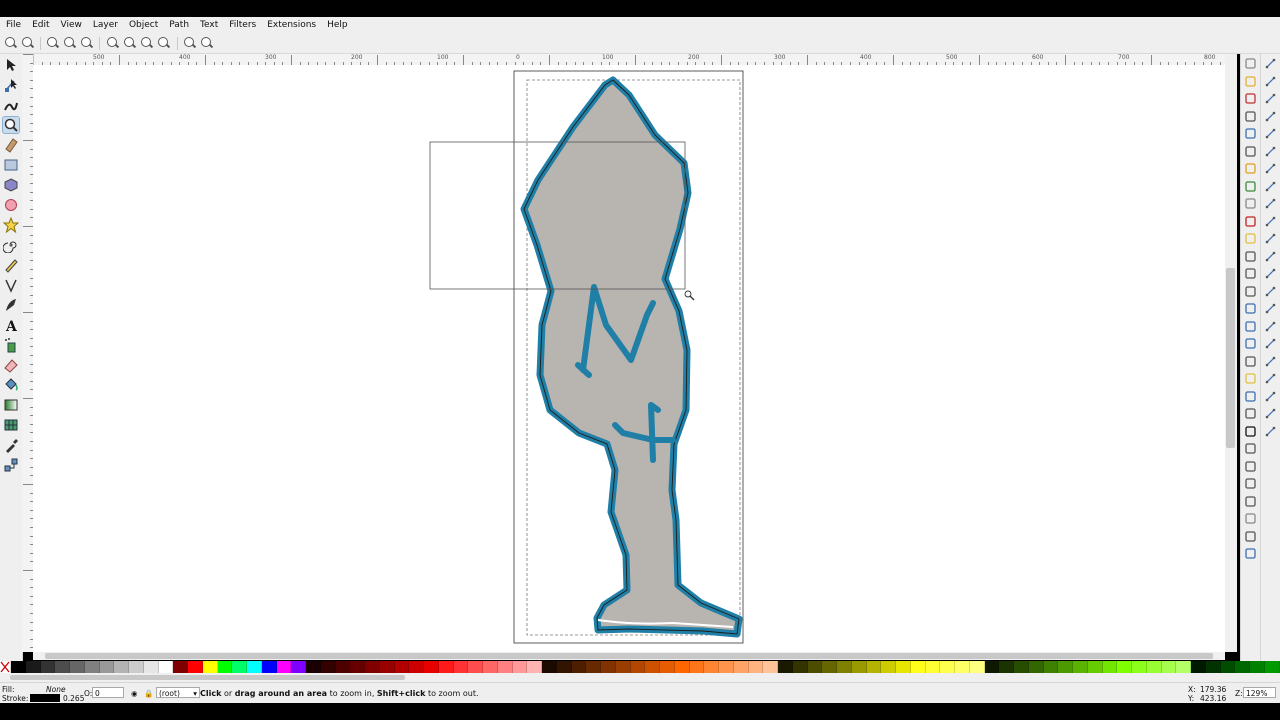 This screenshot has width=1280, height=720. I want to click on calligraphy-tool-icon, so click(11, 305).